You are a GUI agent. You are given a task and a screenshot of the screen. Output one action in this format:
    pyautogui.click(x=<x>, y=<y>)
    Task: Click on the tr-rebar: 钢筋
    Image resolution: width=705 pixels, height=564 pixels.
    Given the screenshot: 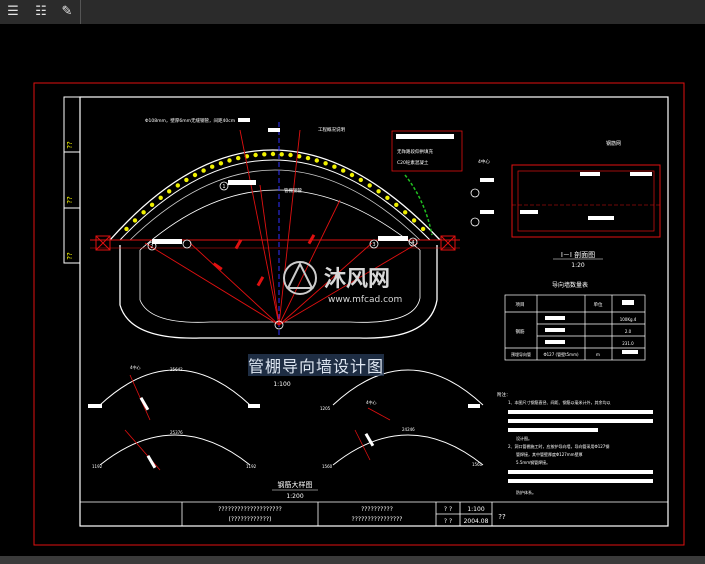 What is the action you would take?
    pyautogui.click(x=520, y=331)
    